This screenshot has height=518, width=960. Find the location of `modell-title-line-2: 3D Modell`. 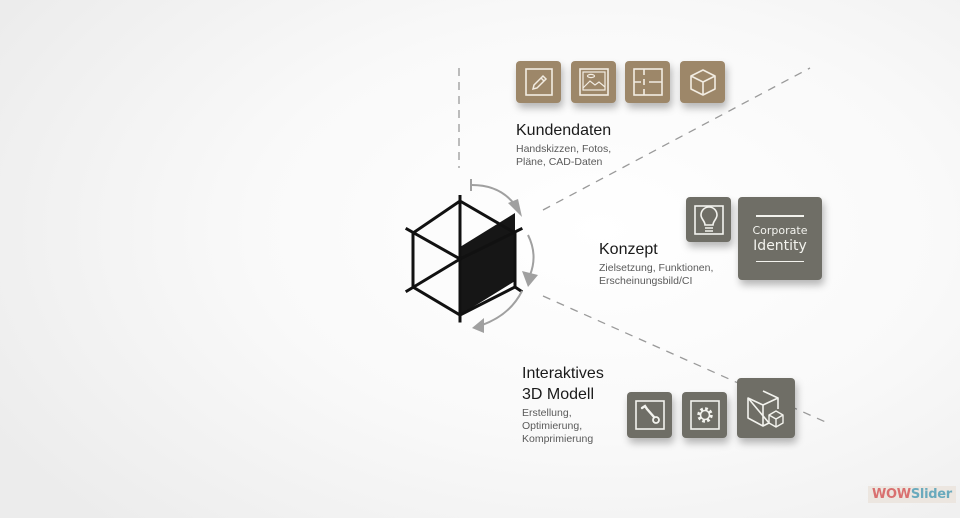

modell-title-line-2: 3D Modell is located at coordinates (558, 394).